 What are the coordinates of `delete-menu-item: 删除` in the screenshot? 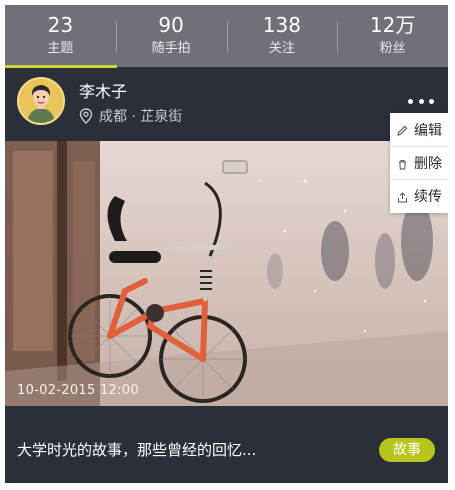 It's located at (419, 162).